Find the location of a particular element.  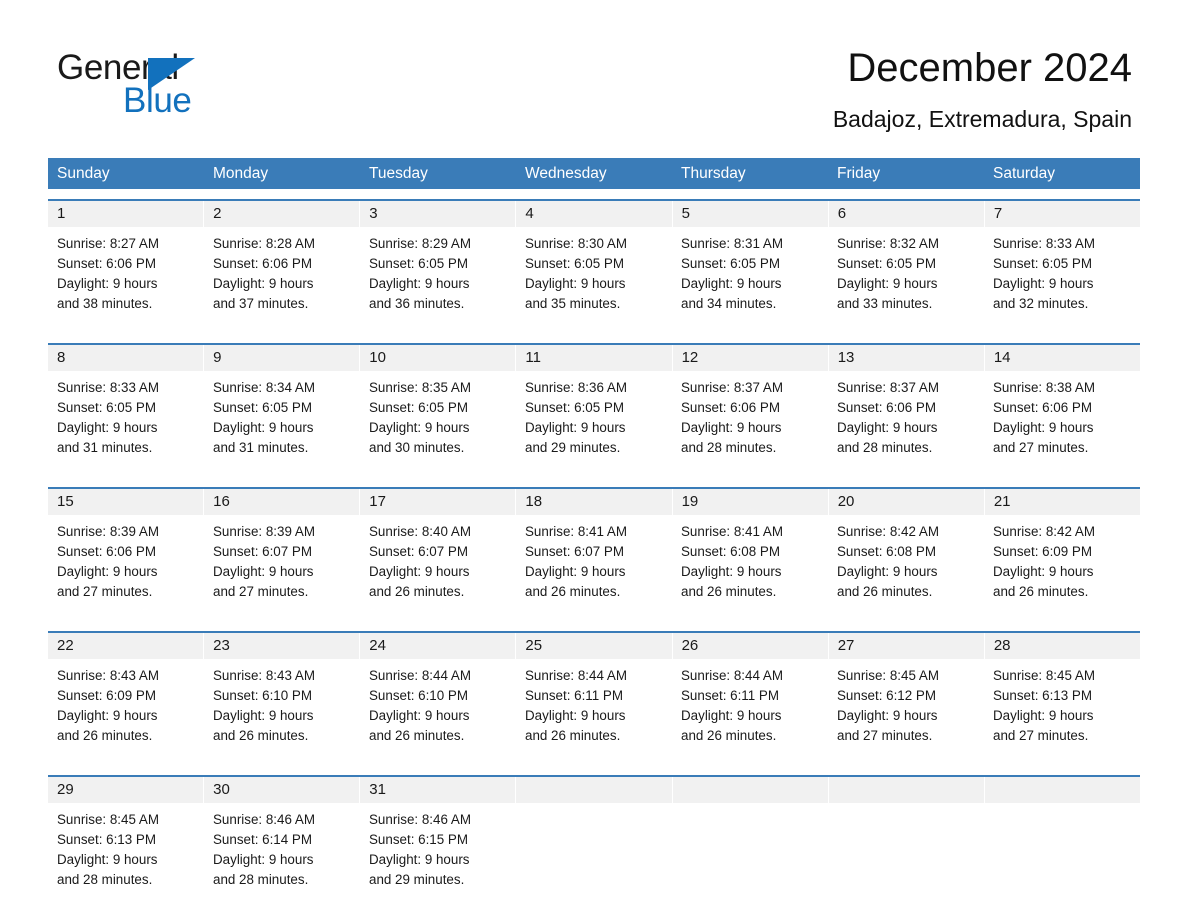

daylight-line-2: and 28 minutes. is located at coordinates (729, 447).